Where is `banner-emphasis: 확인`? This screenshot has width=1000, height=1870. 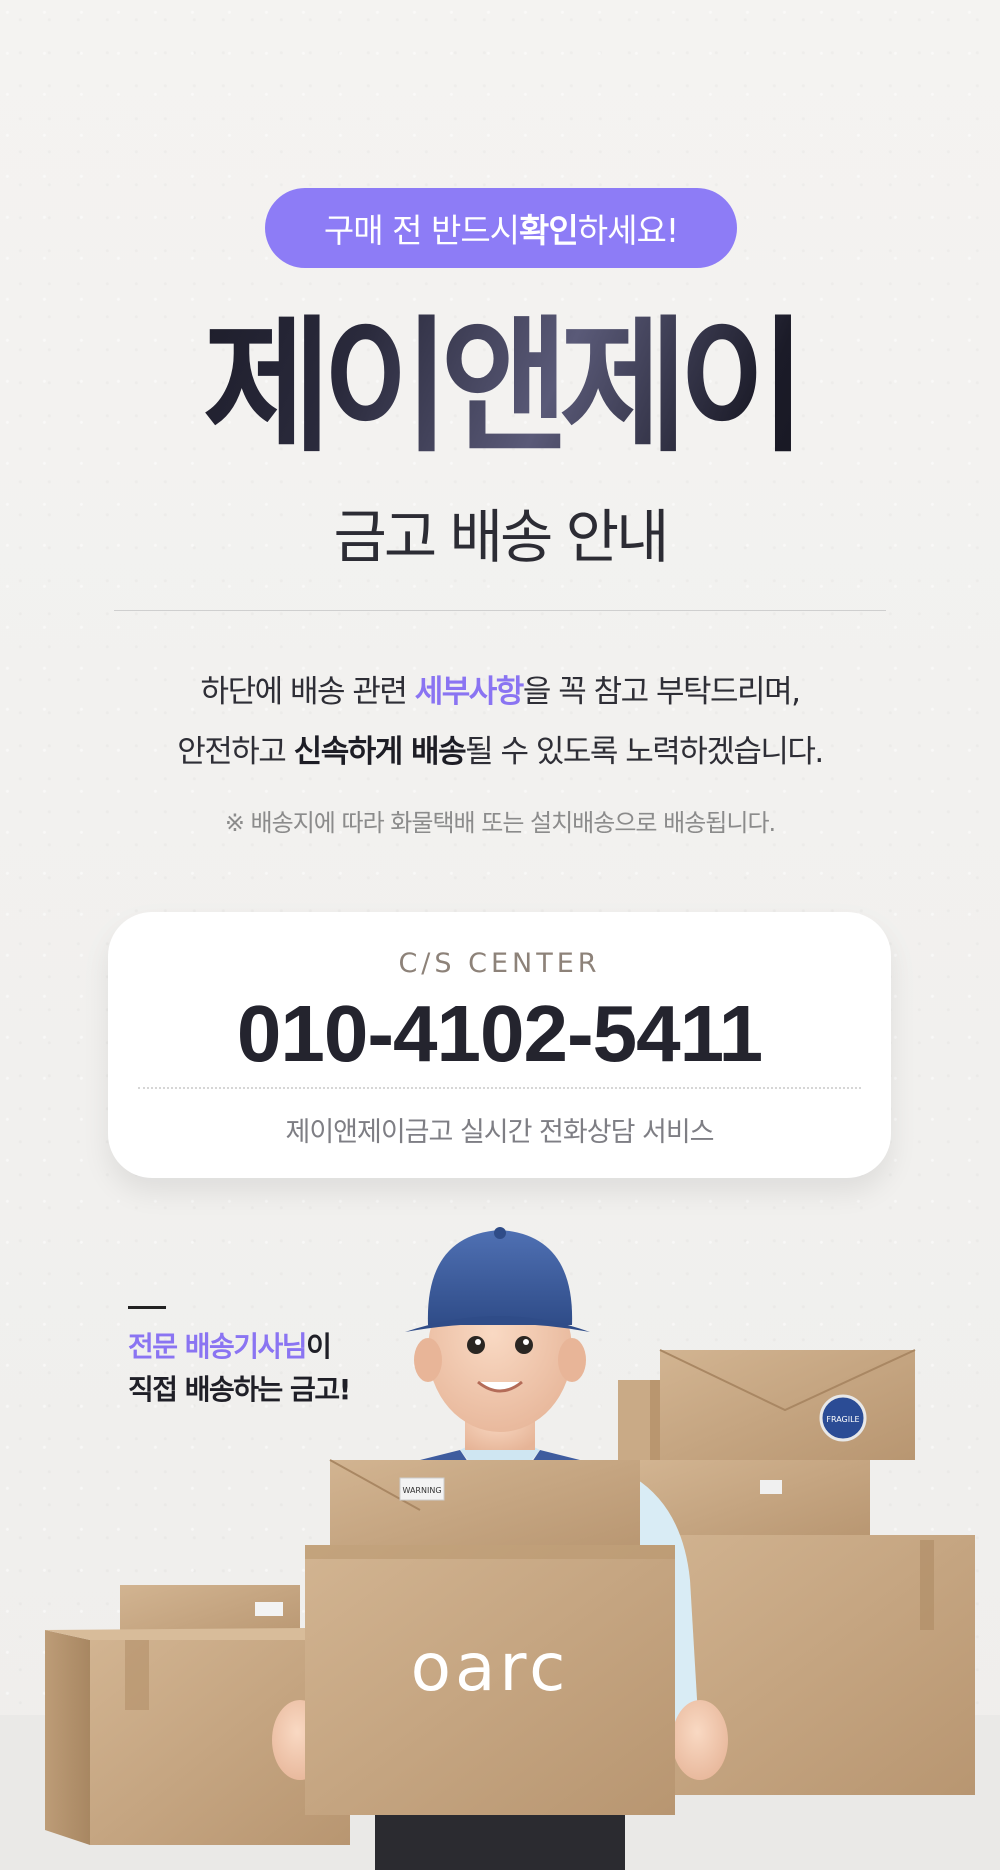 banner-emphasis: 확인 is located at coordinates (549, 230).